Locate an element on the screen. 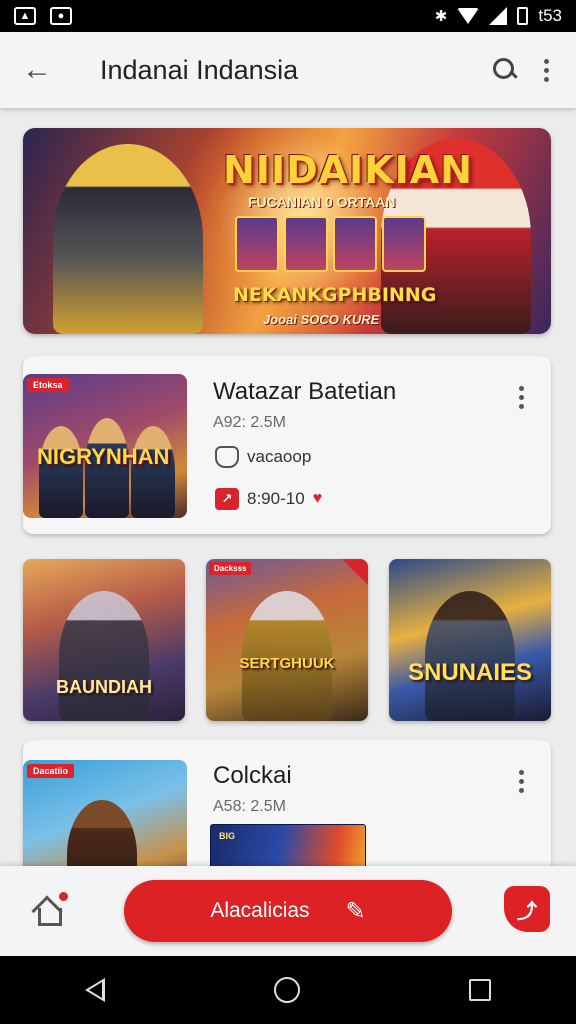 The height and width of the screenshot is (1024, 576). thumbnail-caption: NIGRYNHAN is located at coordinates (103, 456).